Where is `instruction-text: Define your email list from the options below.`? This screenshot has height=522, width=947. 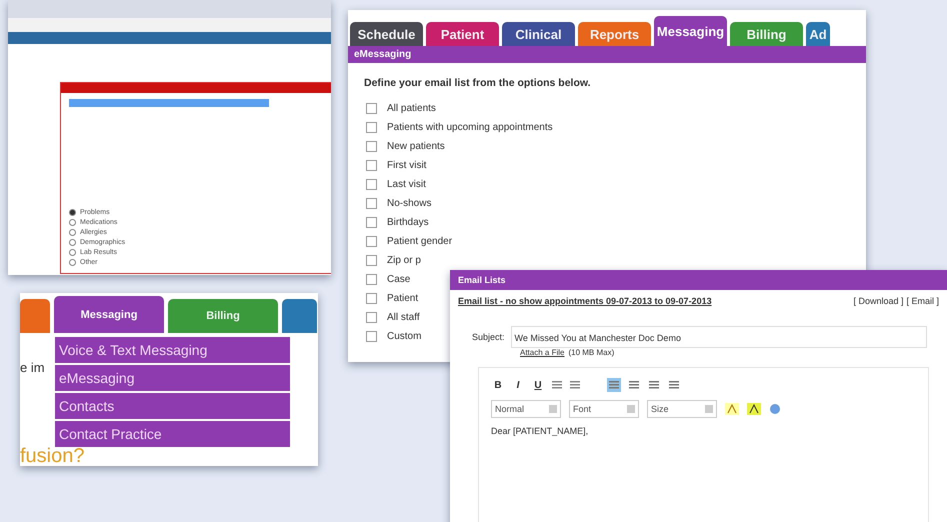
instruction-text: Define your email list from the options below. is located at coordinates (477, 83).